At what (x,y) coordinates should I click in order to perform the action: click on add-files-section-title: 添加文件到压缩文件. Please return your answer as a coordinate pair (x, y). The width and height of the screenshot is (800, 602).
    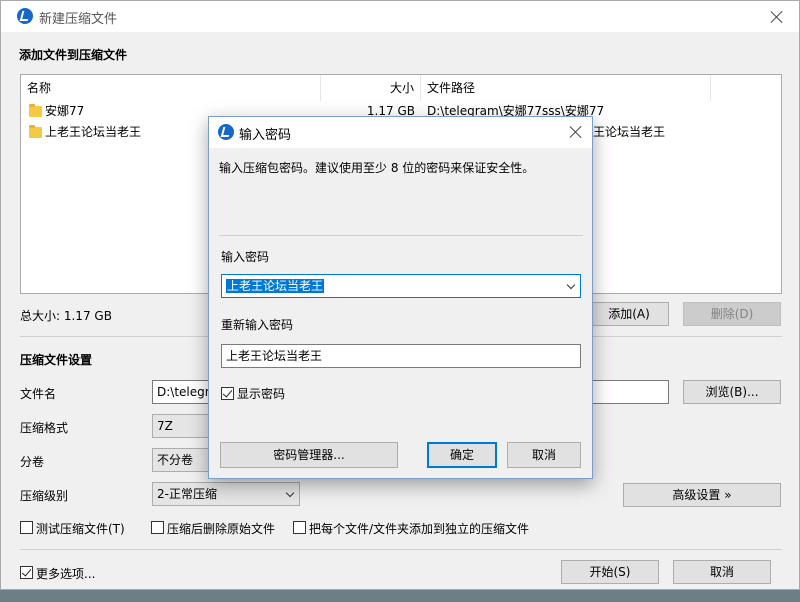
    Looking at the image, I should click on (73, 55).